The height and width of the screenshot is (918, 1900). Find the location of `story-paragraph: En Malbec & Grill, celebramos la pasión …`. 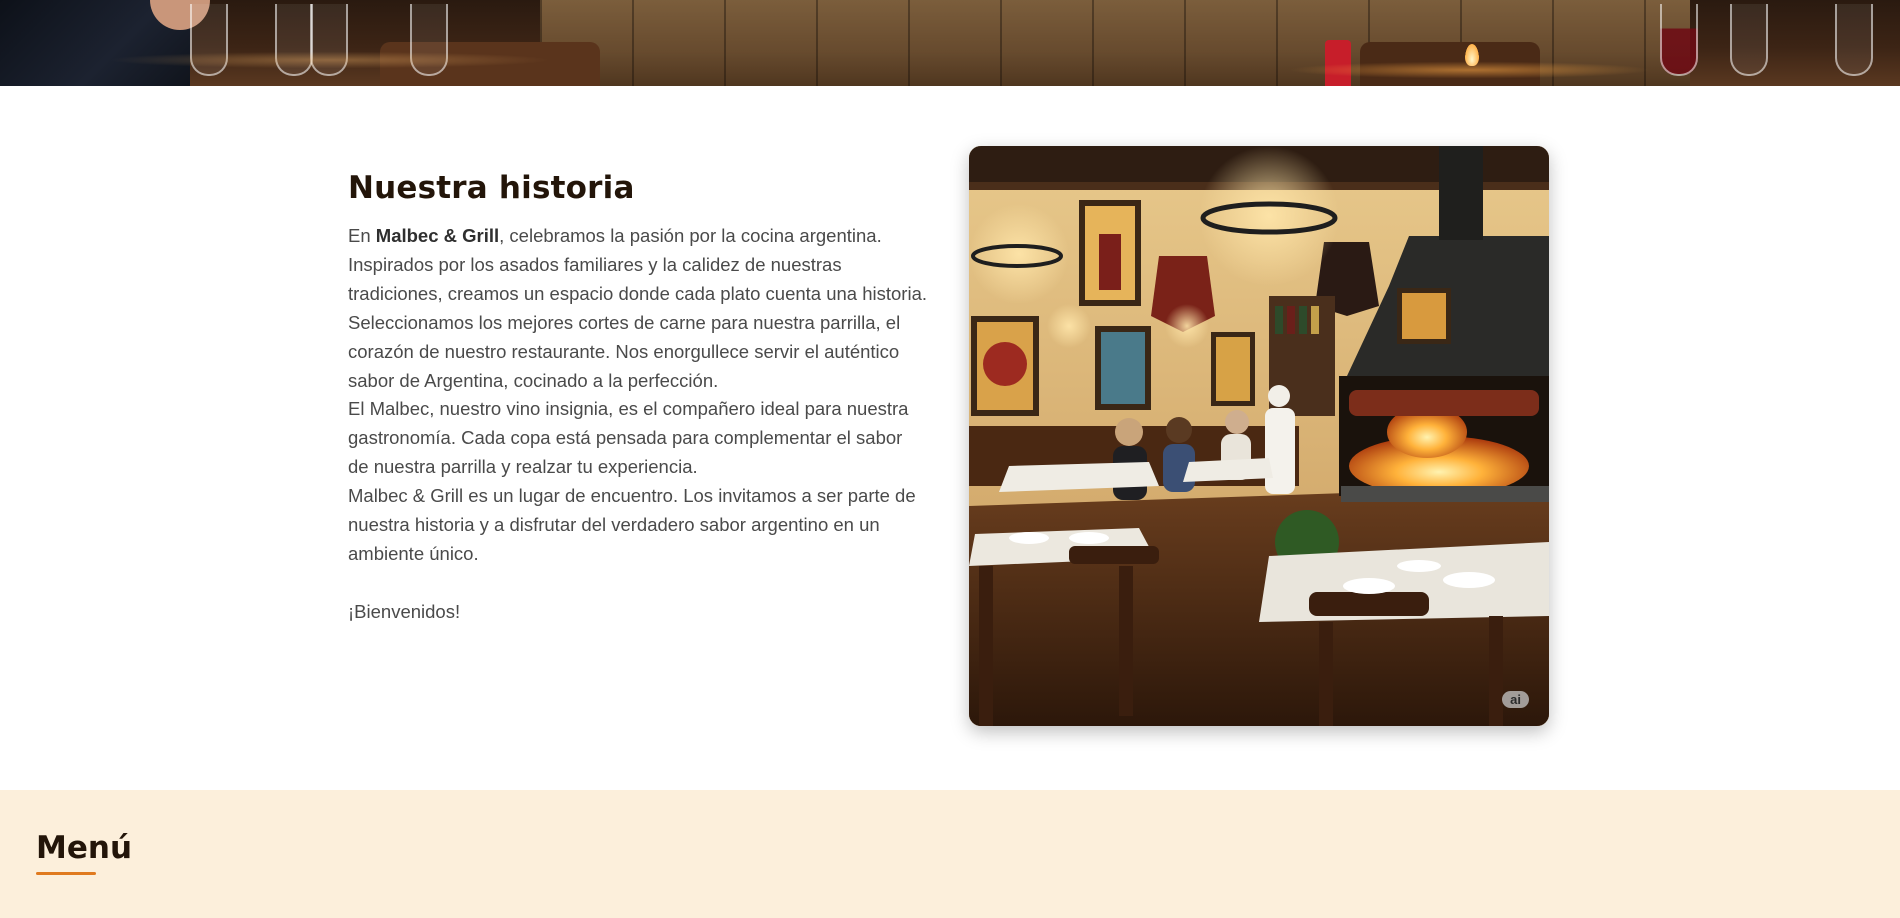

story-paragraph: En Malbec & Grill, celebramos la pasión … is located at coordinates (638, 265).